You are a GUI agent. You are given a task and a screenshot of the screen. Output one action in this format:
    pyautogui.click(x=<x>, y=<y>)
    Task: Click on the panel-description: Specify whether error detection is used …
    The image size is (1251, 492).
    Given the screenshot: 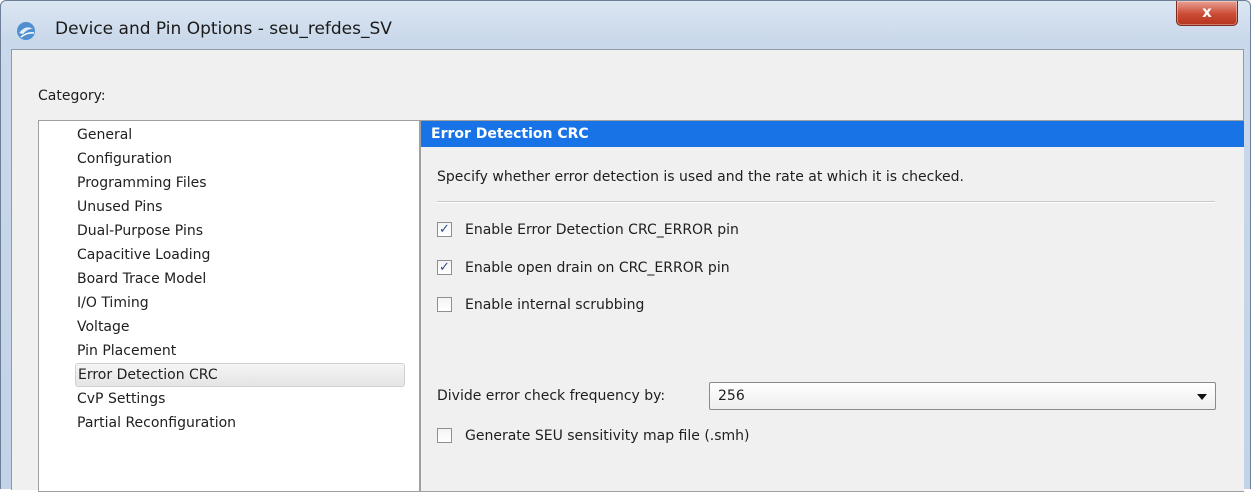 What is the action you would take?
    pyautogui.click(x=700, y=177)
    